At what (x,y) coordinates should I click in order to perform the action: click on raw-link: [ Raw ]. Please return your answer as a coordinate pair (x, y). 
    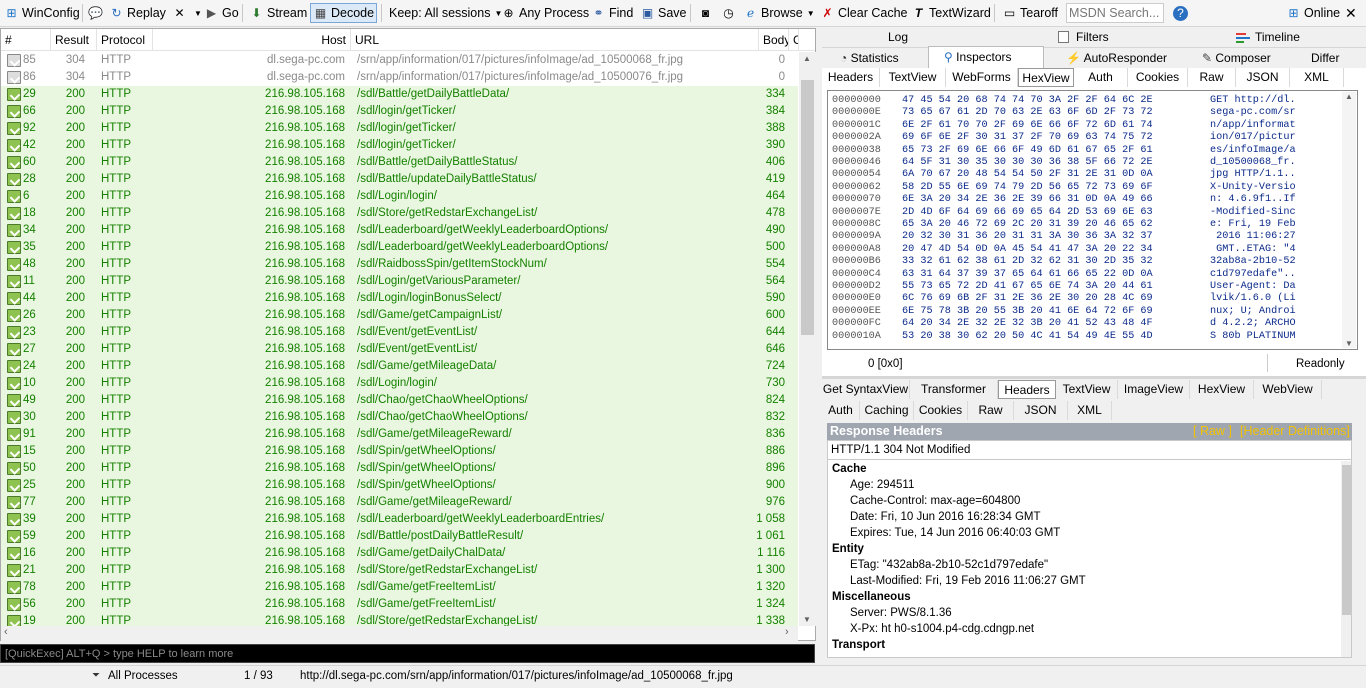
    Looking at the image, I should click on (1212, 431).